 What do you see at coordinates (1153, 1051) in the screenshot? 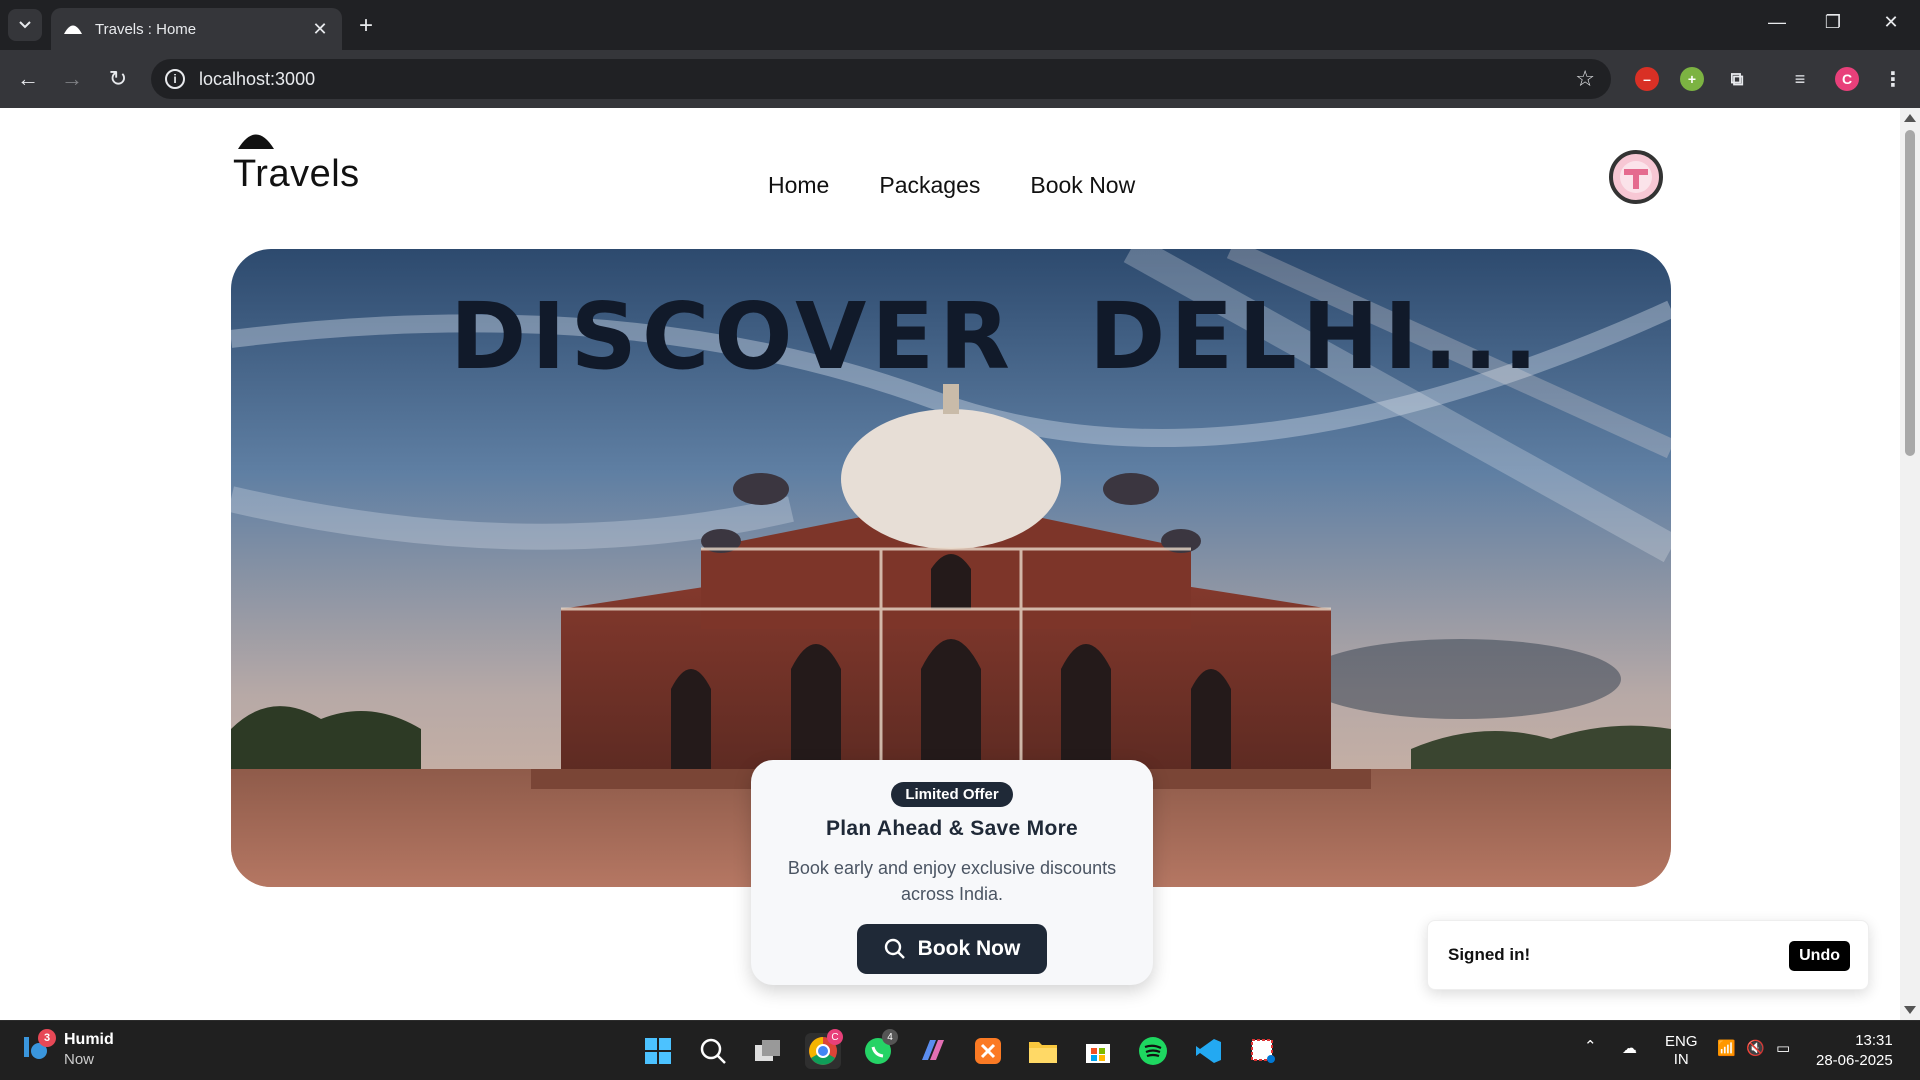
I see `spotify-icon` at bounding box center [1153, 1051].